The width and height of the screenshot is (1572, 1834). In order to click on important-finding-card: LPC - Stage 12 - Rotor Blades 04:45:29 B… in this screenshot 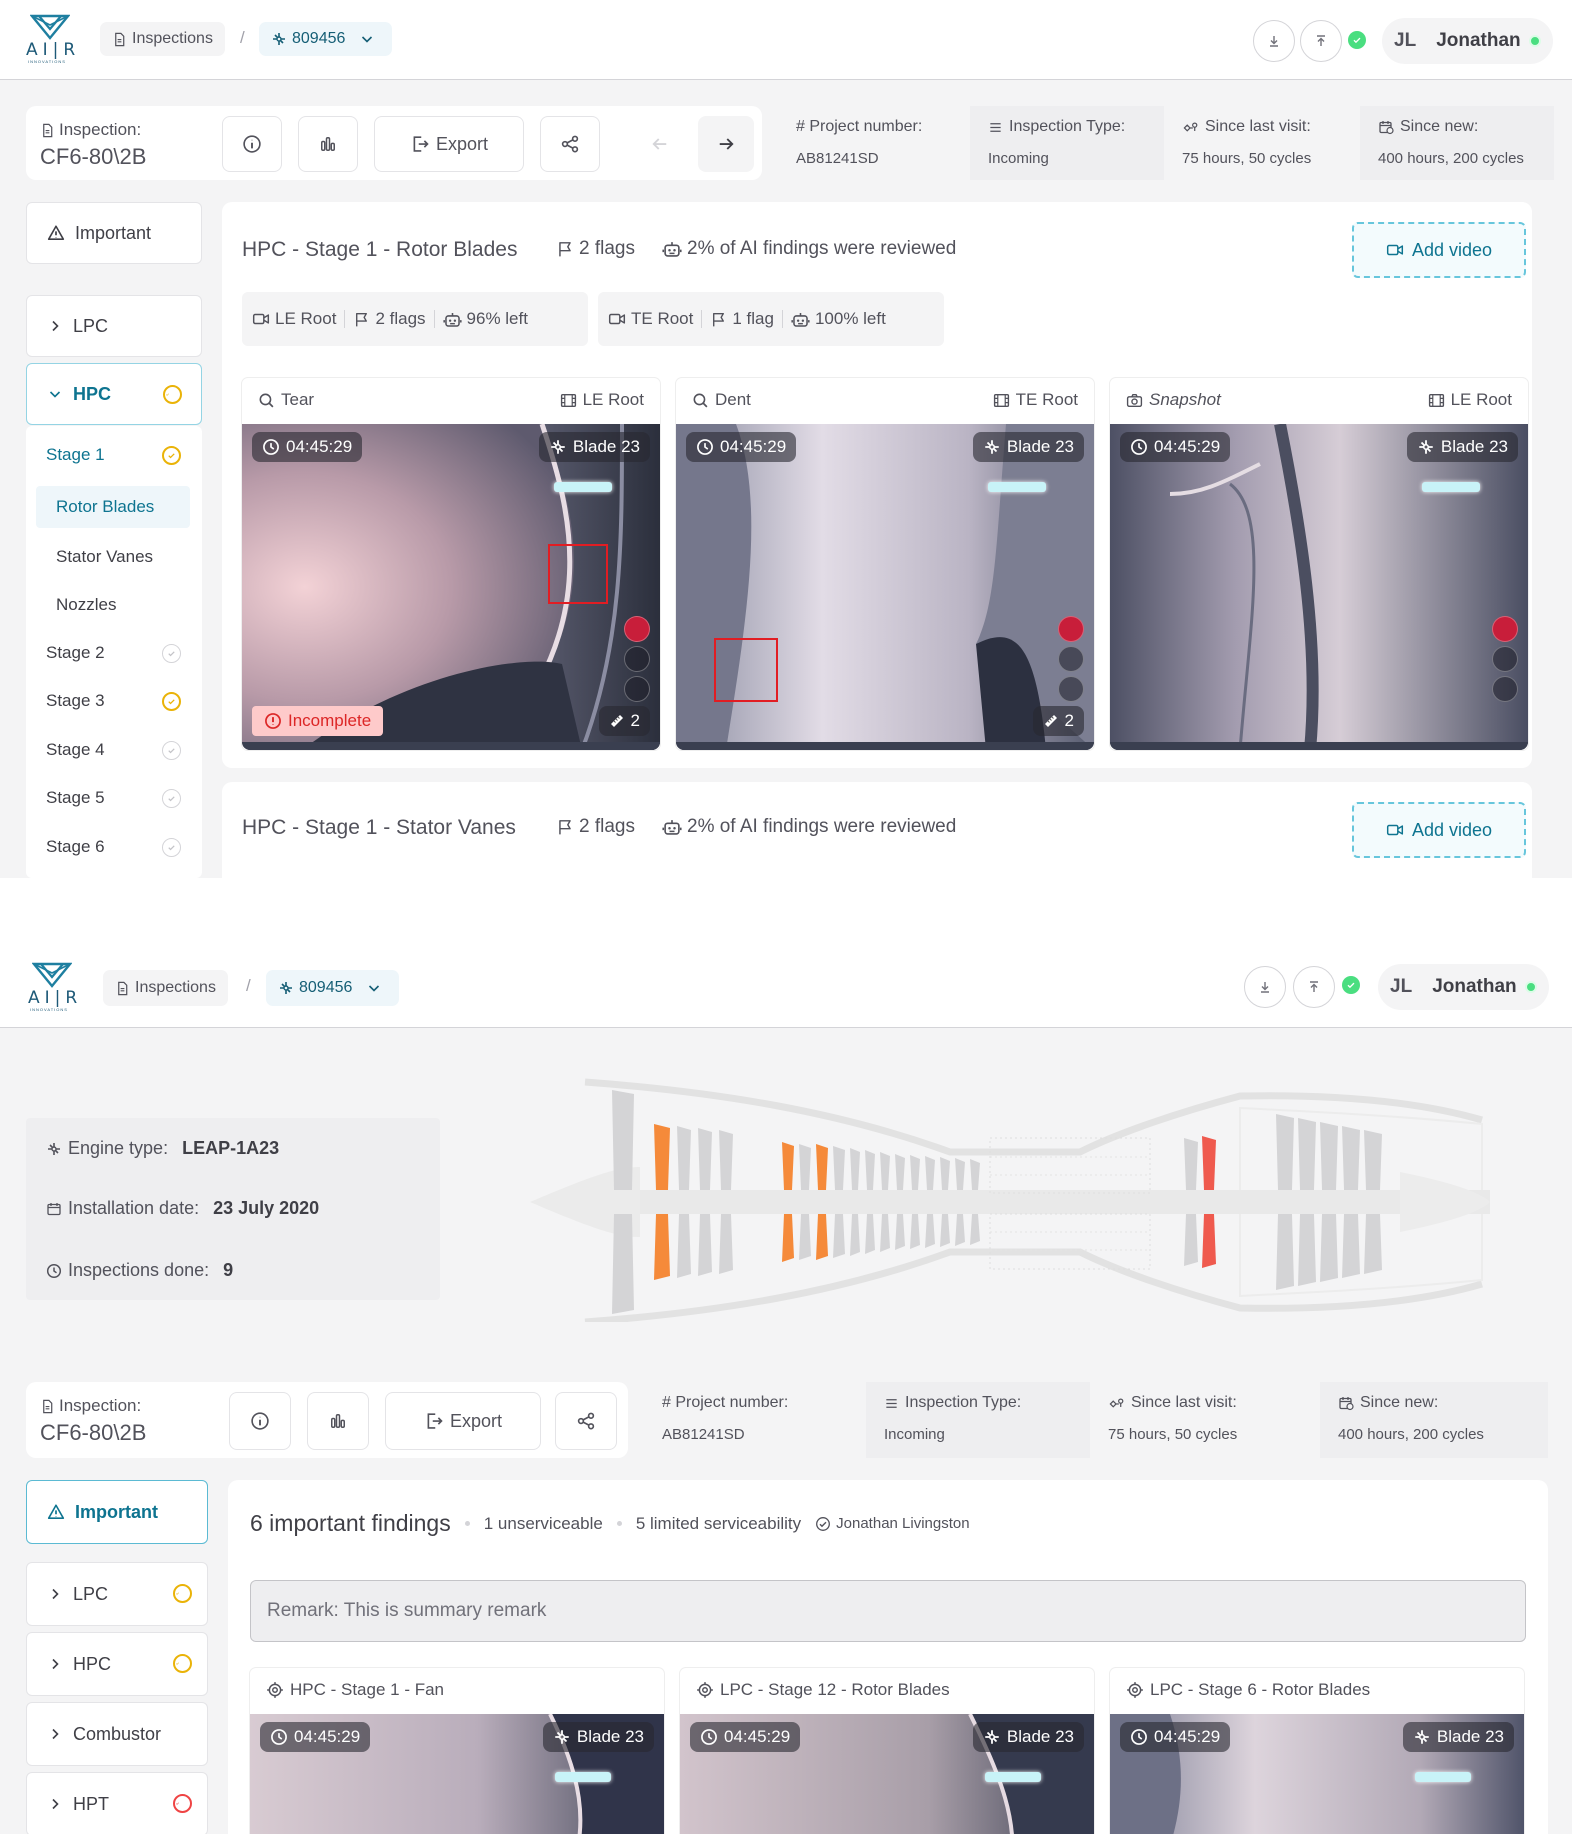, I will do `click(887, 1751)`.